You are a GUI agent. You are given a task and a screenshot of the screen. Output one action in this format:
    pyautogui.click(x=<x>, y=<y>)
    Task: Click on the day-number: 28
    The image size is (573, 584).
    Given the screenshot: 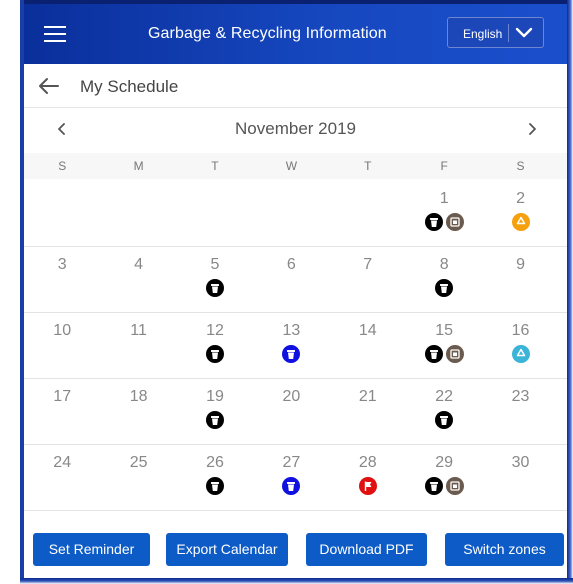 What is the action you would take?
    pyautogui.click(x=367, y=462)
    